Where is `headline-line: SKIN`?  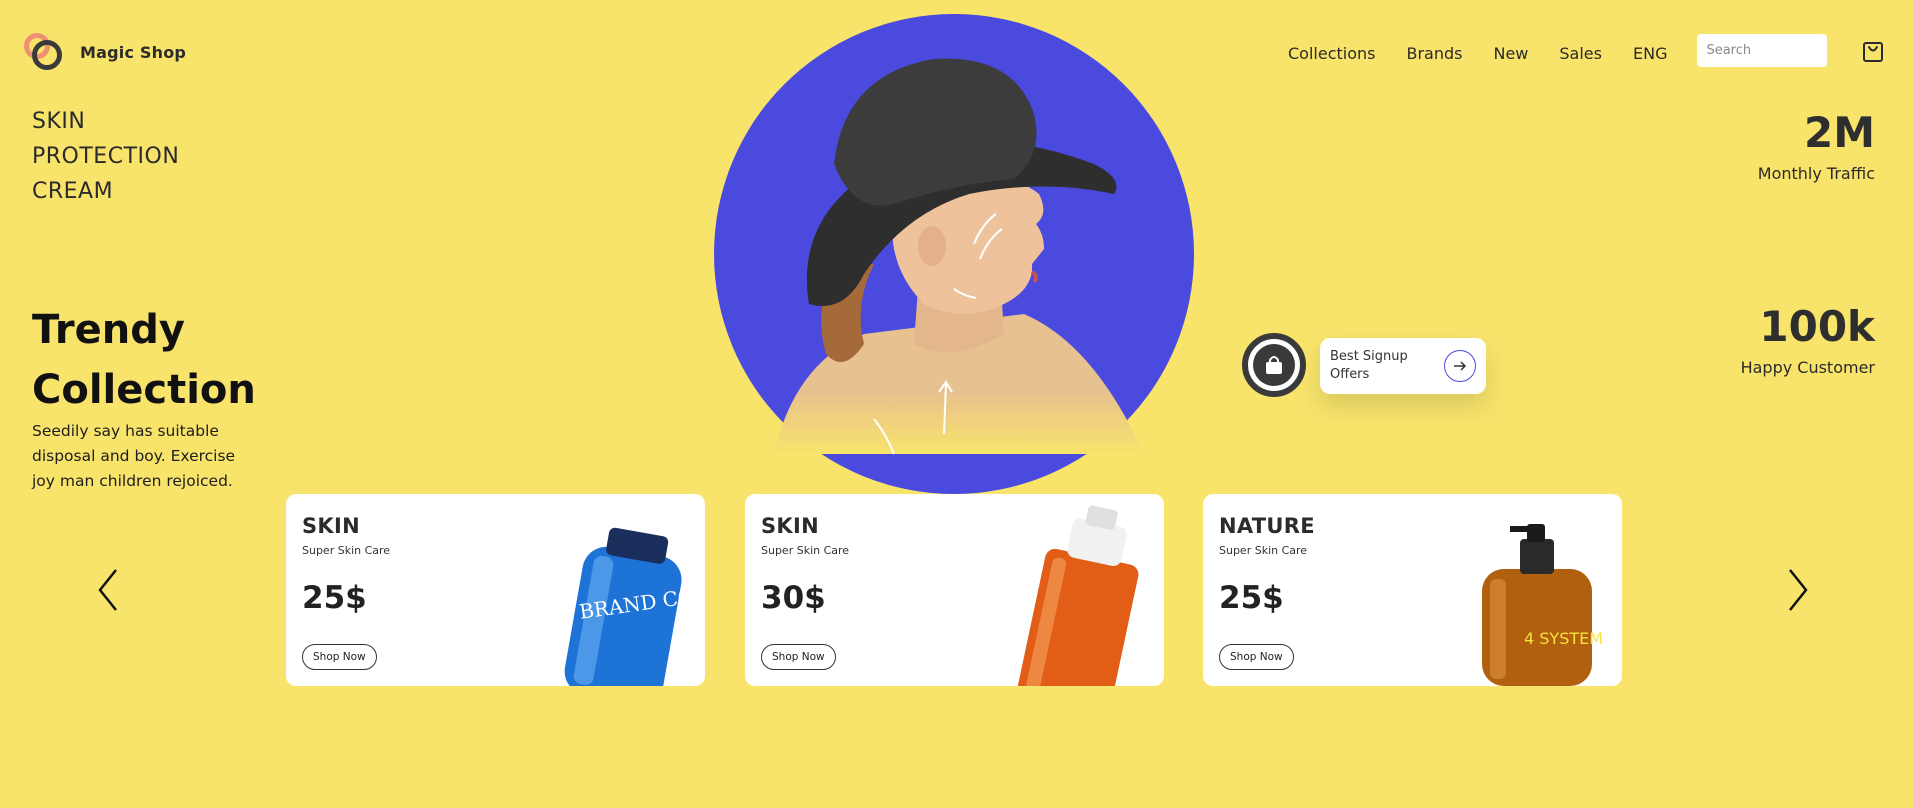
headline-line: SKIN is located at coordinates (59, 121).